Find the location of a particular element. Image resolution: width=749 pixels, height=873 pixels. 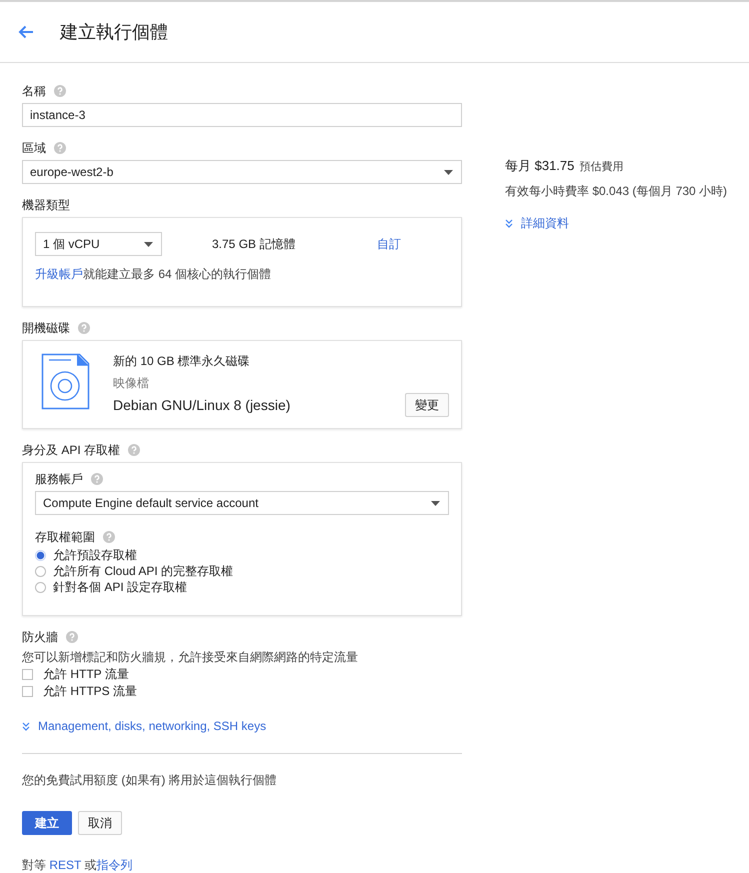

radio-label: 允許預設存取權 is located at coordinates (95, 555).